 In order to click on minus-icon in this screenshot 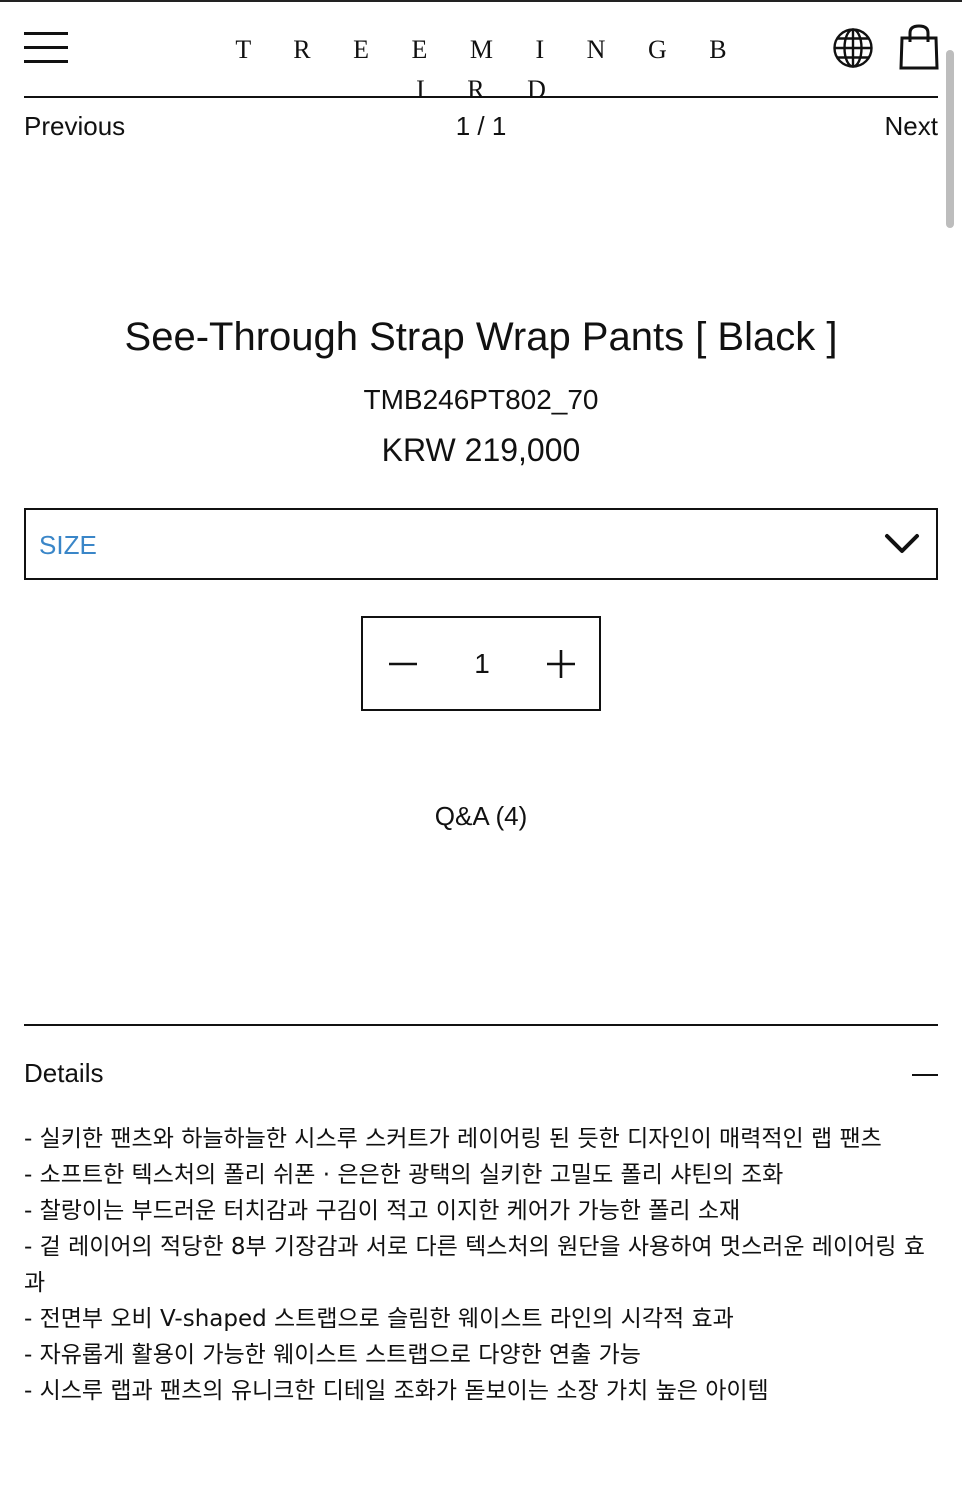, I will do `click(403, 664)`.